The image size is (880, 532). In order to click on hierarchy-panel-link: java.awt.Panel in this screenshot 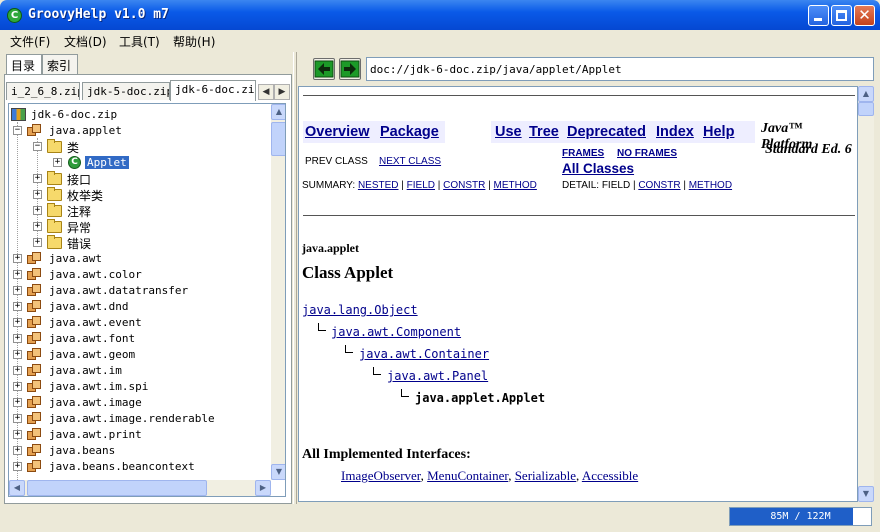, I will do `click(437, 376)`.